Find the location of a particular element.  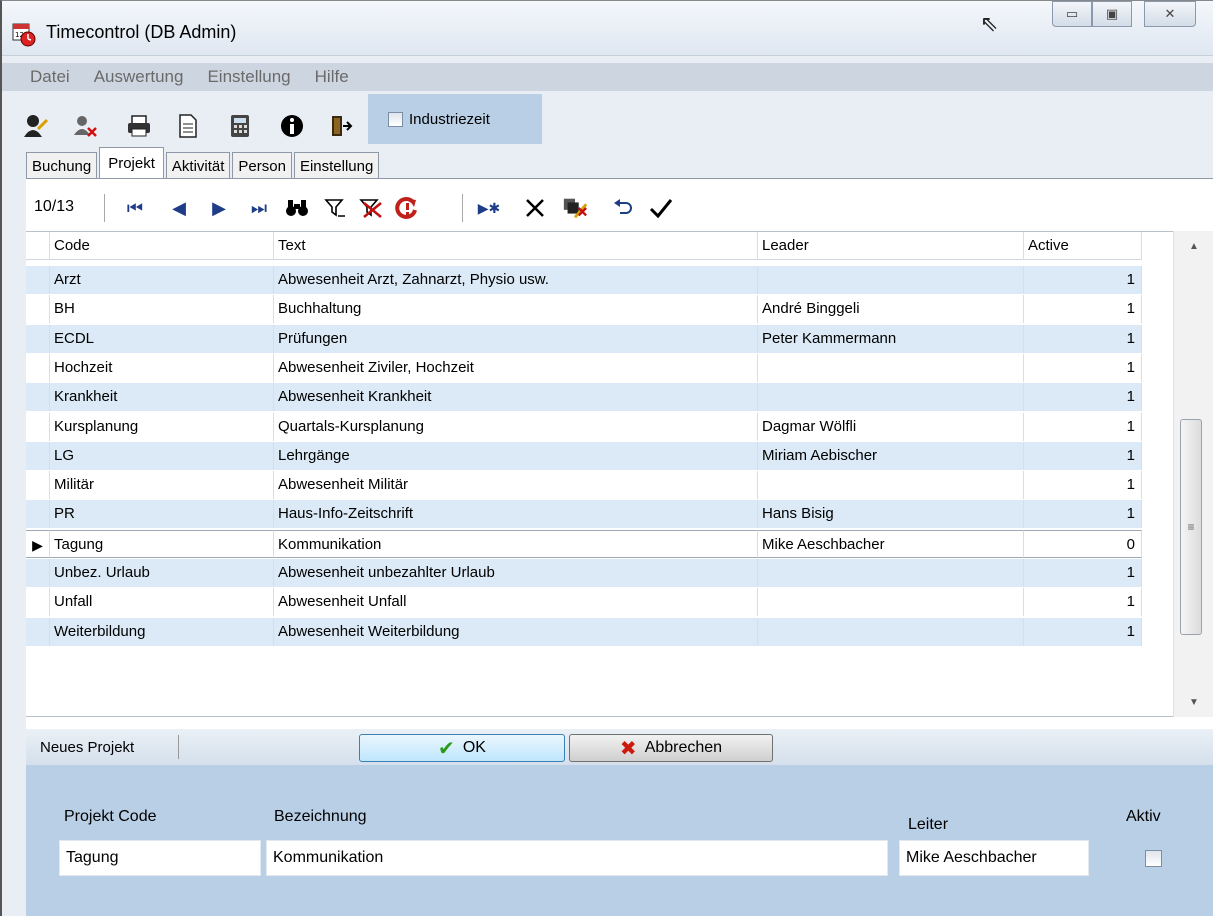

minimize-button: ▭ is located at coordinates (1072, 14).